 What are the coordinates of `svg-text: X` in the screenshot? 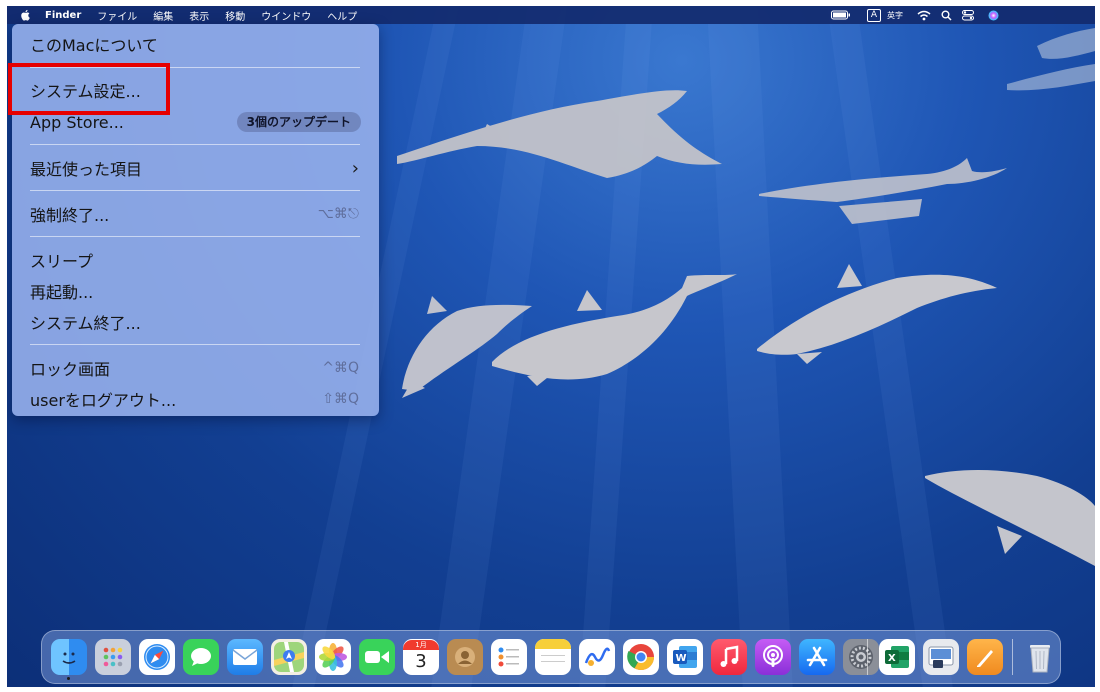 It's located at (892, 658).